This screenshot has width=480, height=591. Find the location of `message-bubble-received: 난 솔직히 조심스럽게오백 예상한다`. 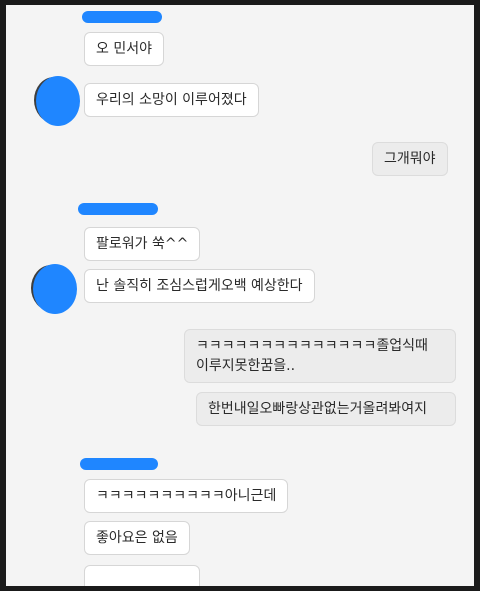

message-bubble-received: 난 솔직히 조심스럽게오백 예상한다 is located at coordinates (199, 286).